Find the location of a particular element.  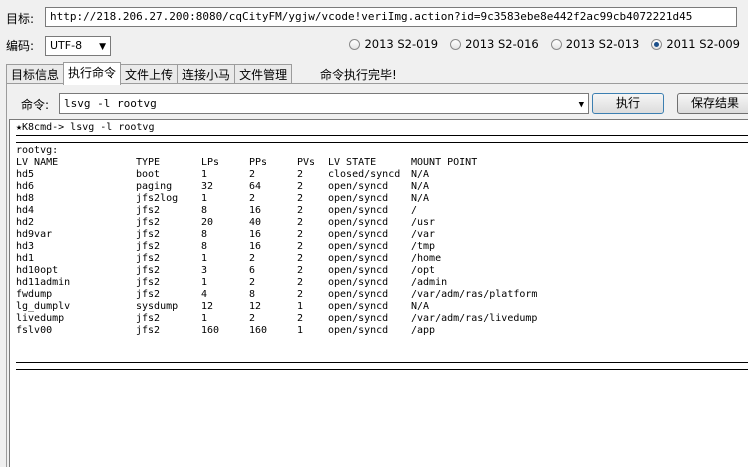

version-radio-0: 2013 S2-019 is located at coordinates (393, 44).